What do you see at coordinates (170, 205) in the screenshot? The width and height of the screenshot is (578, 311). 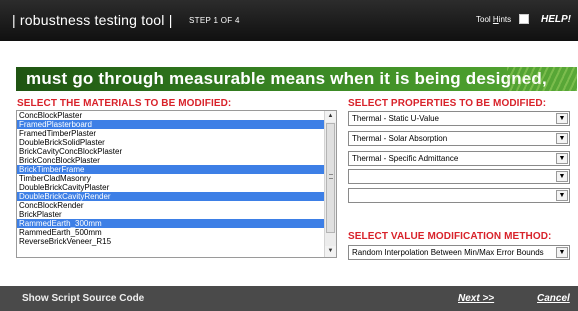 I see `list-item: ConcBlockRender` at bounding box center [170, 205].